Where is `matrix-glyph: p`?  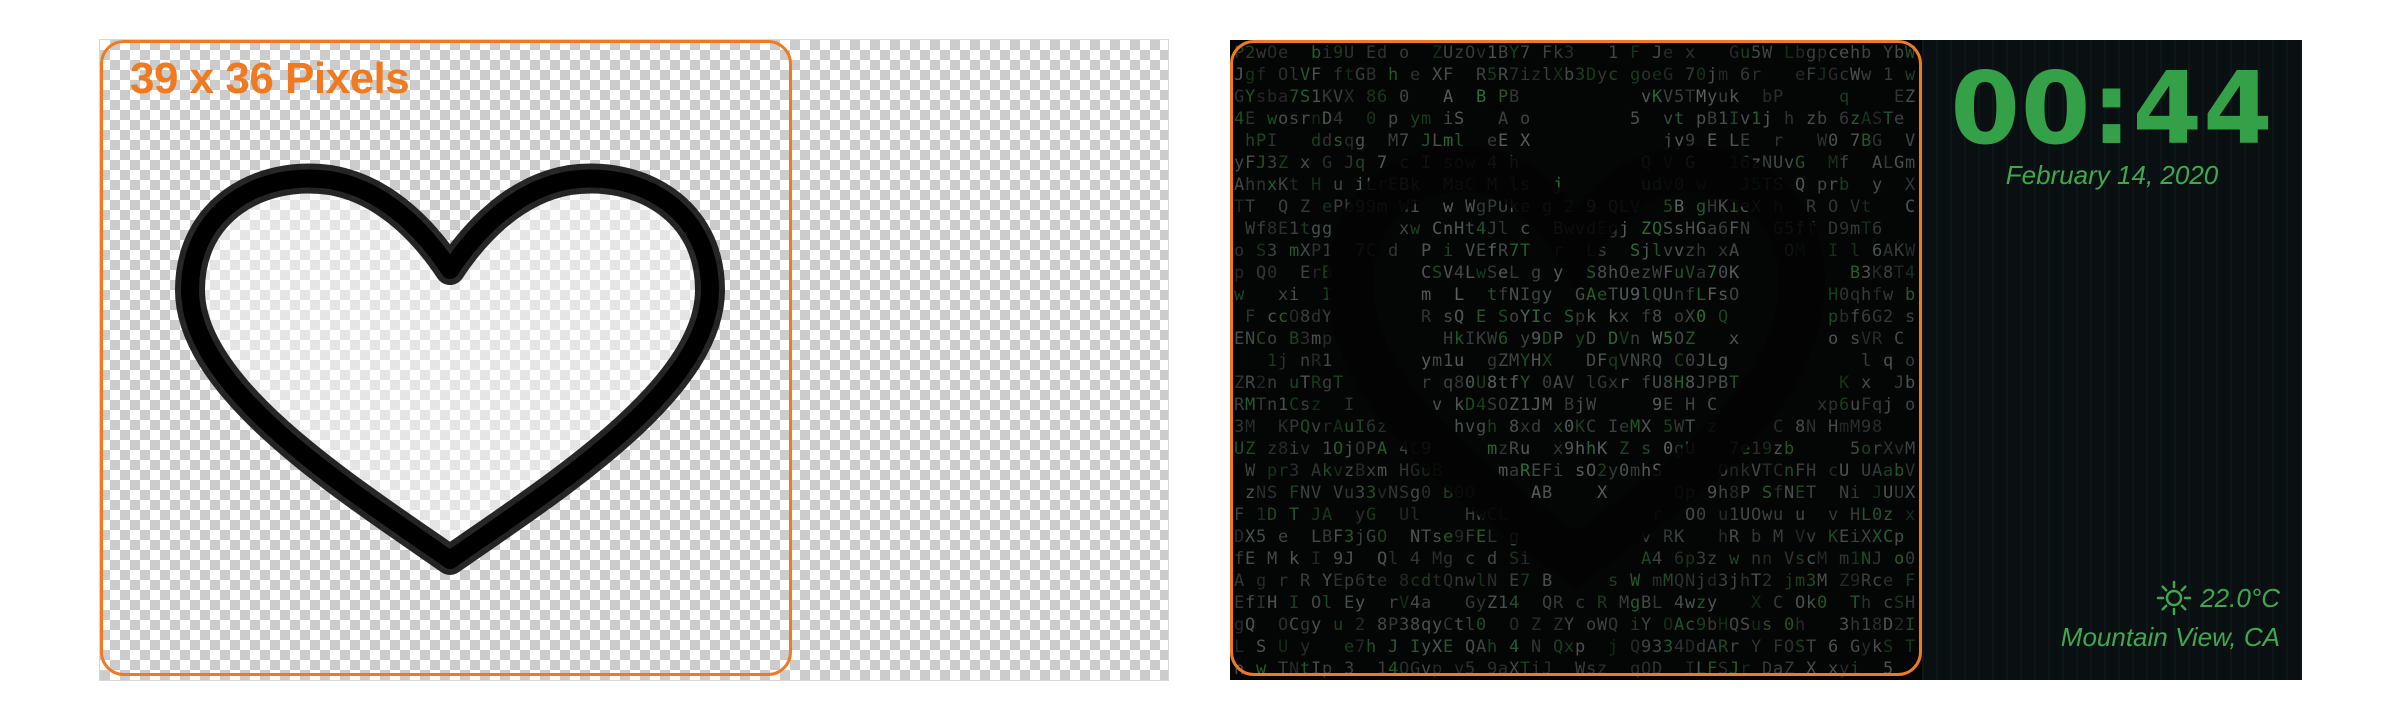
matrix-glyph: p is located at coordinates (1327, 669).